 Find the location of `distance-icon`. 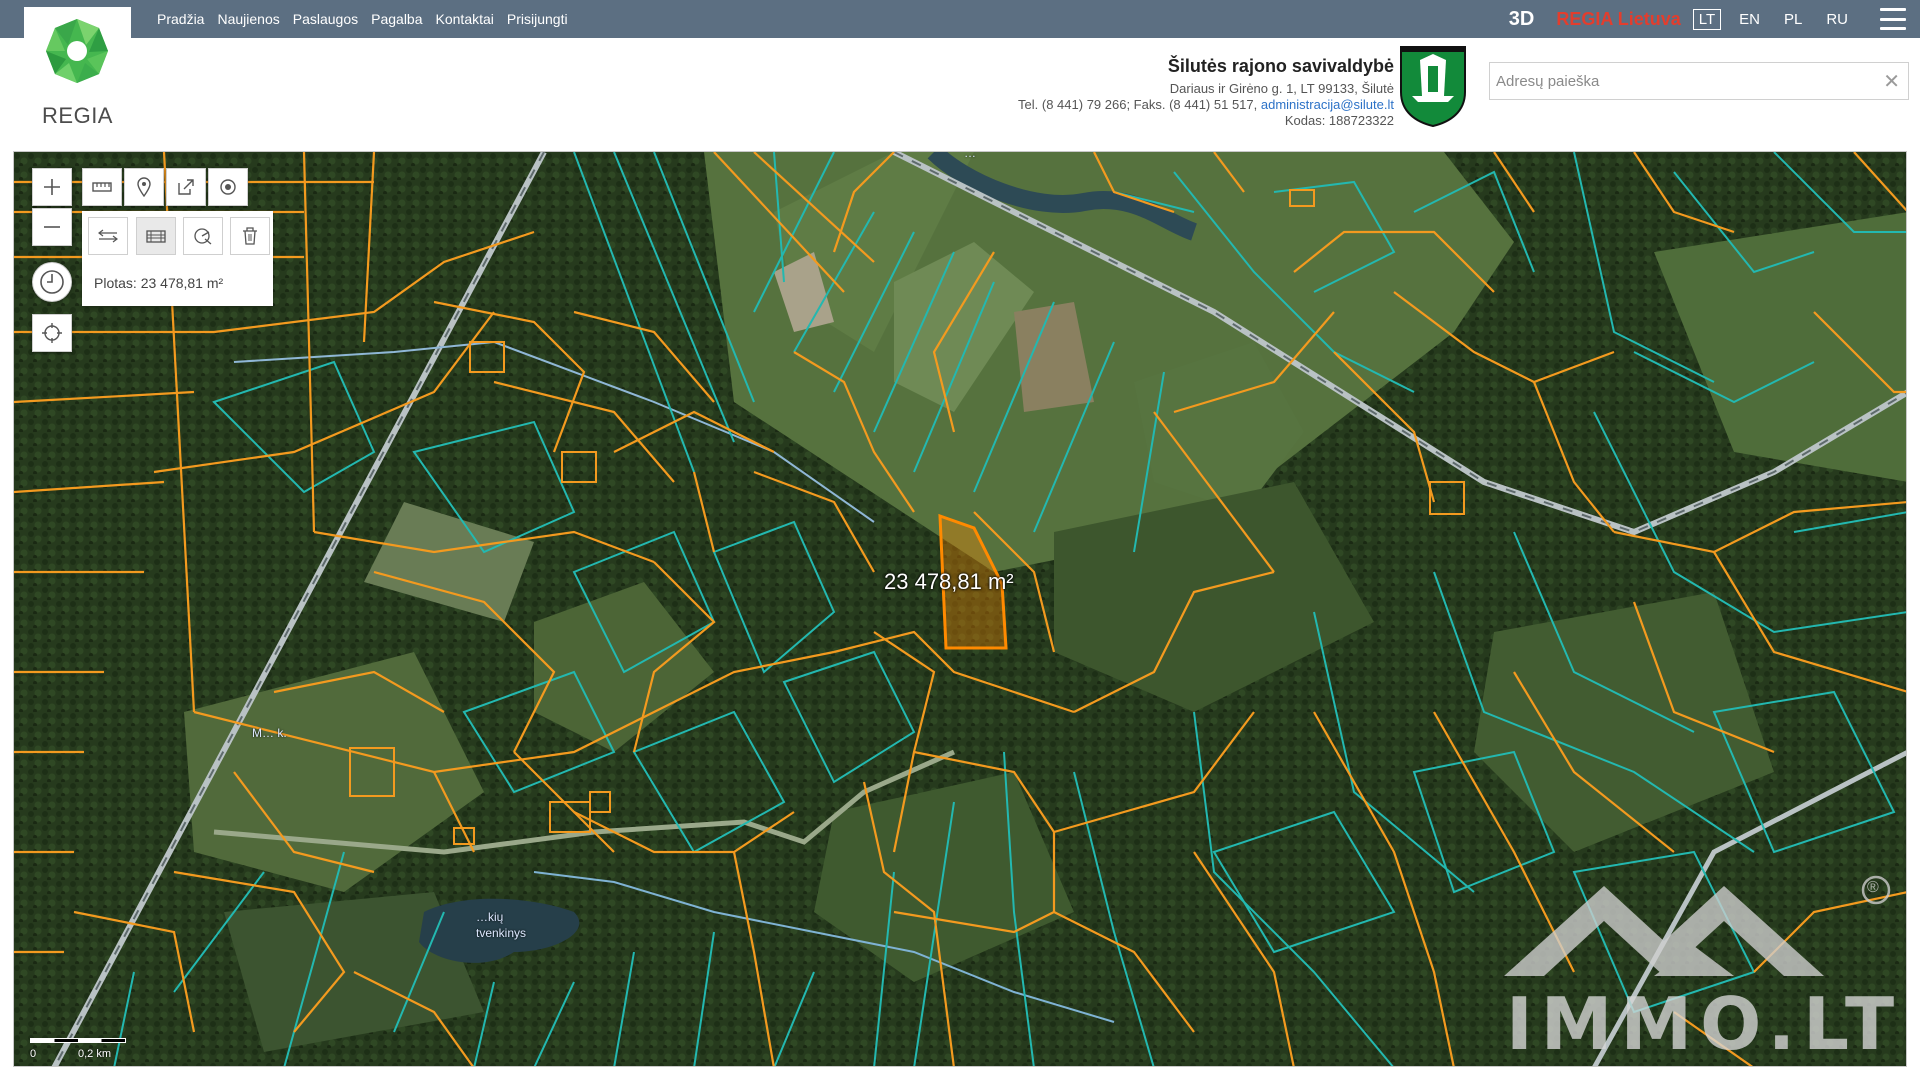

distance-icon is located at coordinates (108, 236).